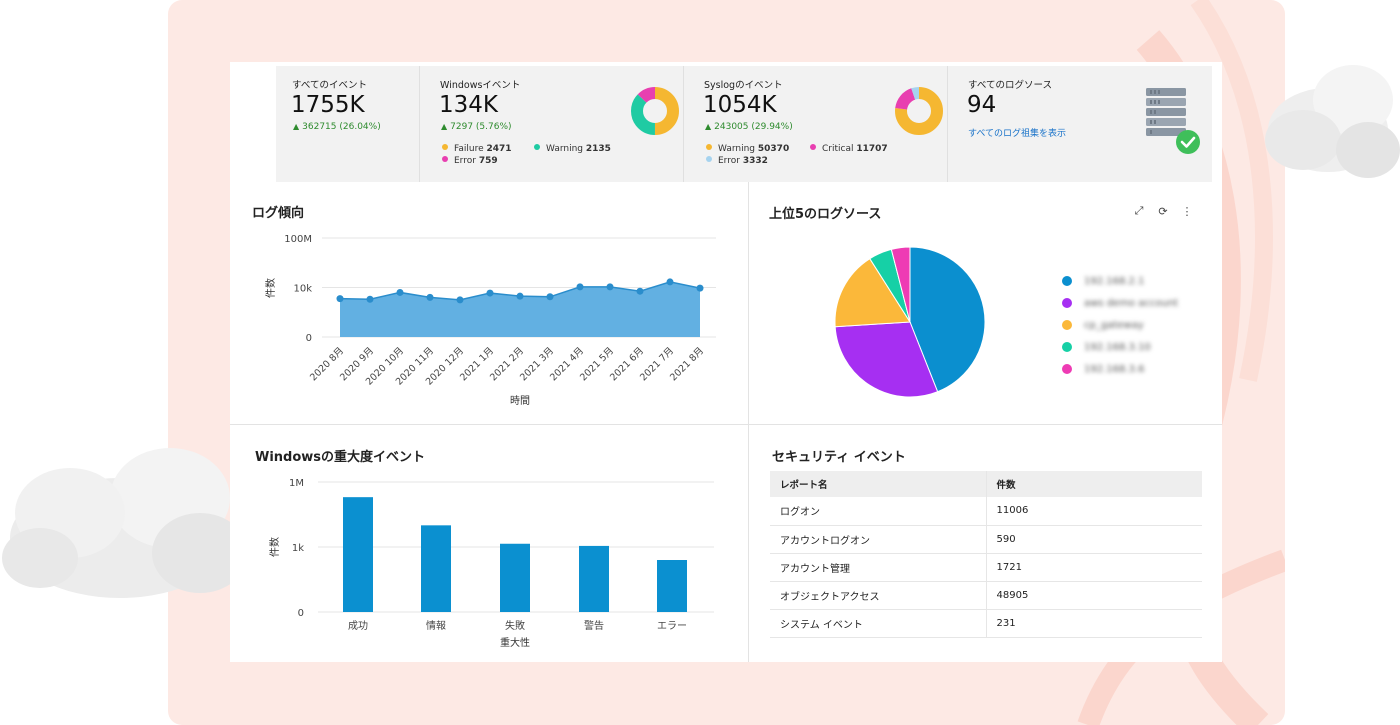 The height and width of the screenshot is (725, 1400). I want to click on legend-item: 192.168.2.1, so click(1120, 281).